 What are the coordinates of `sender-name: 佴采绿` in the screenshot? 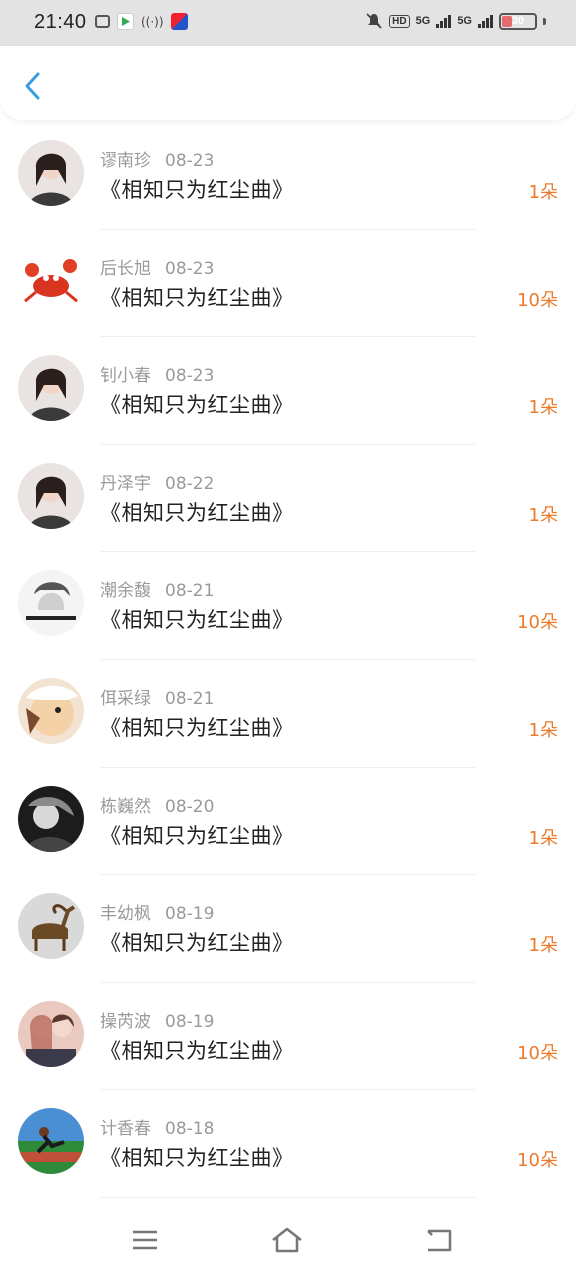 It's located at (125, 699).